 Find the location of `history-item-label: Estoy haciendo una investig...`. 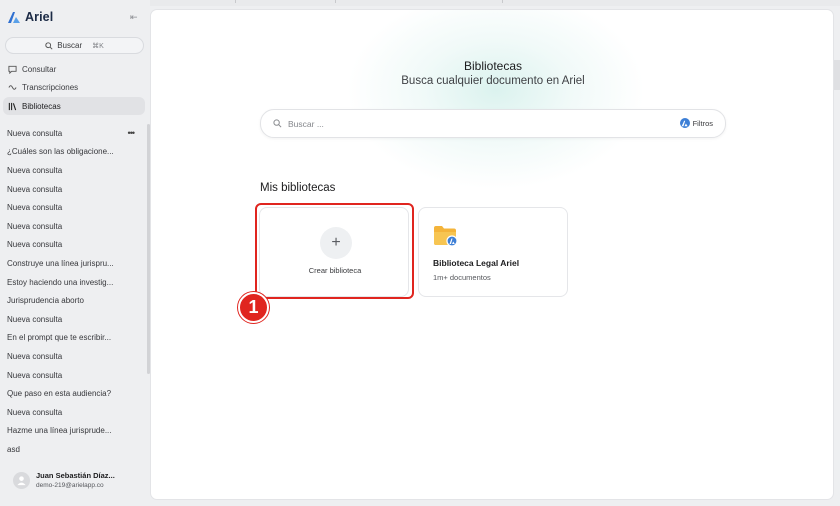

history-item-label: Estoy haciendo una investig... is located at coordinates (60, 282).